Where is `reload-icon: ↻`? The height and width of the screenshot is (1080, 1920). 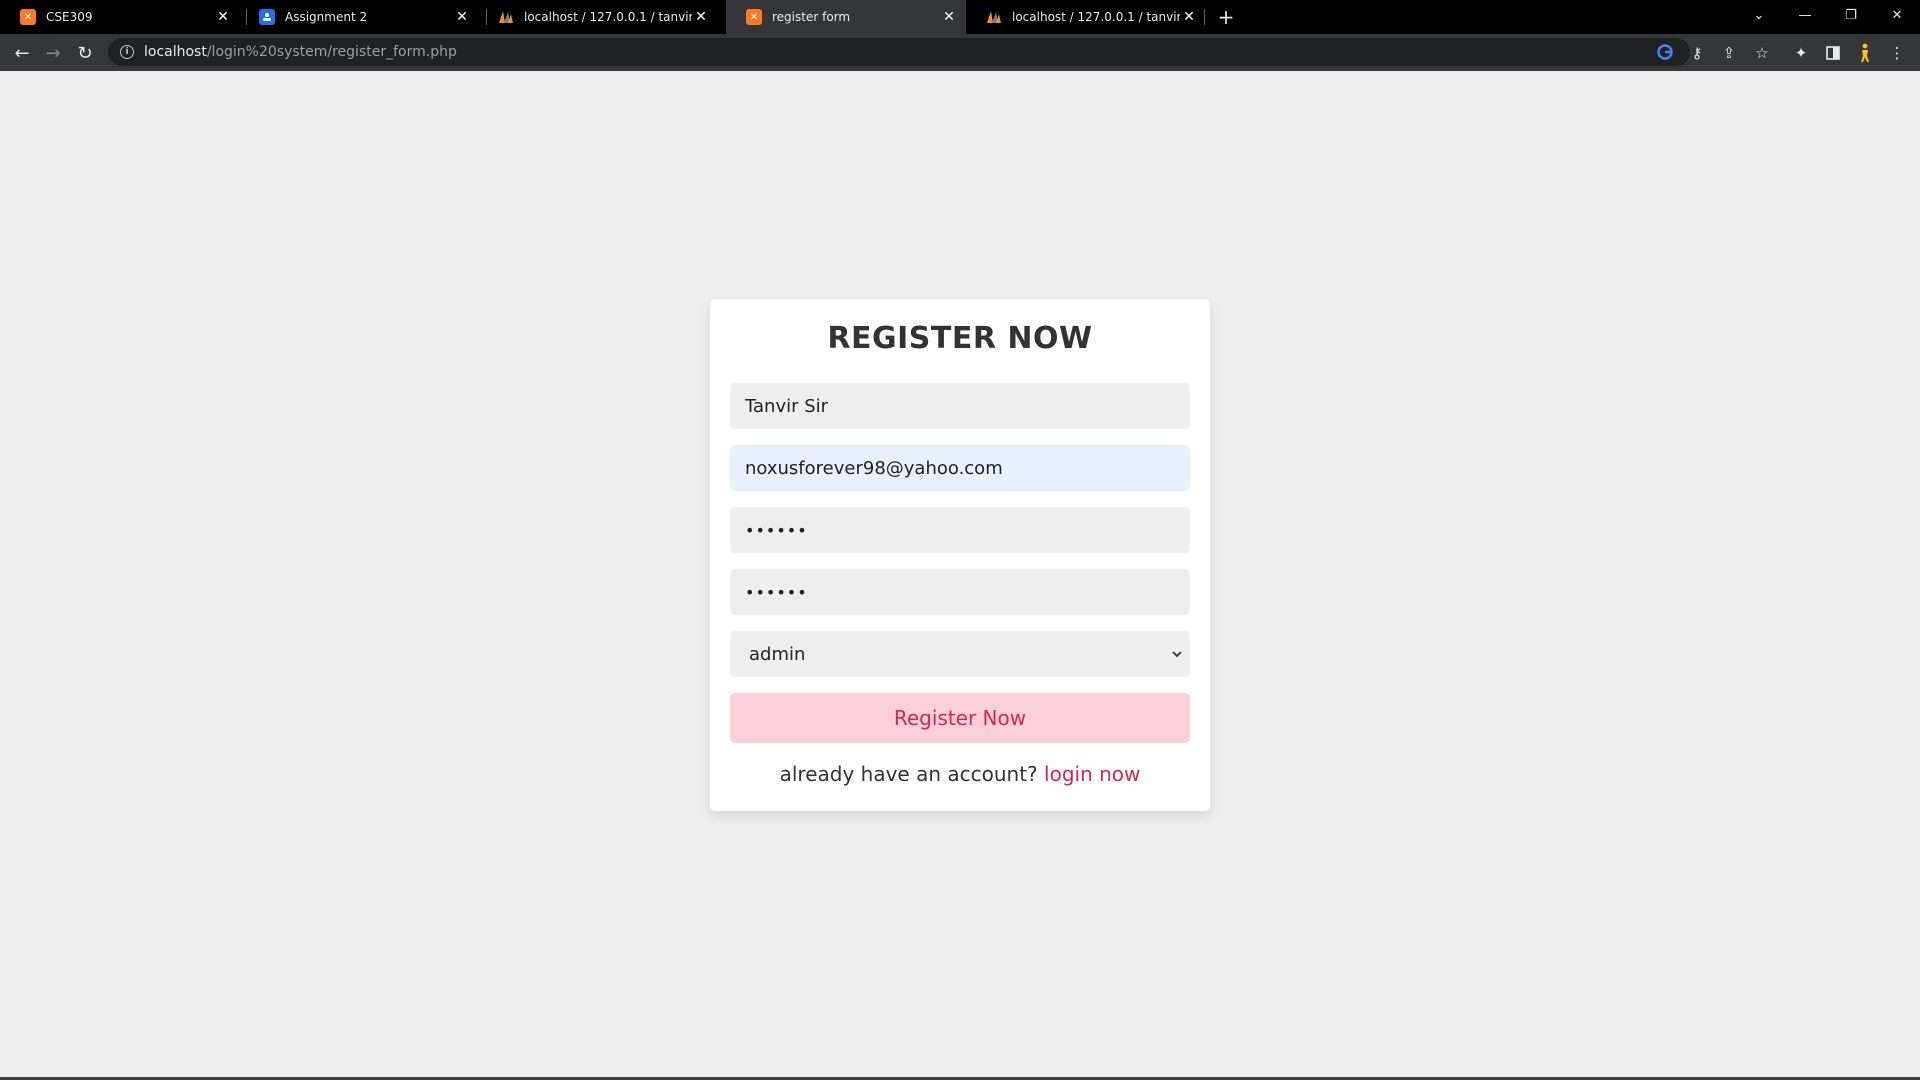
reload-icon: ↻ is located at coordinates (85, 53).